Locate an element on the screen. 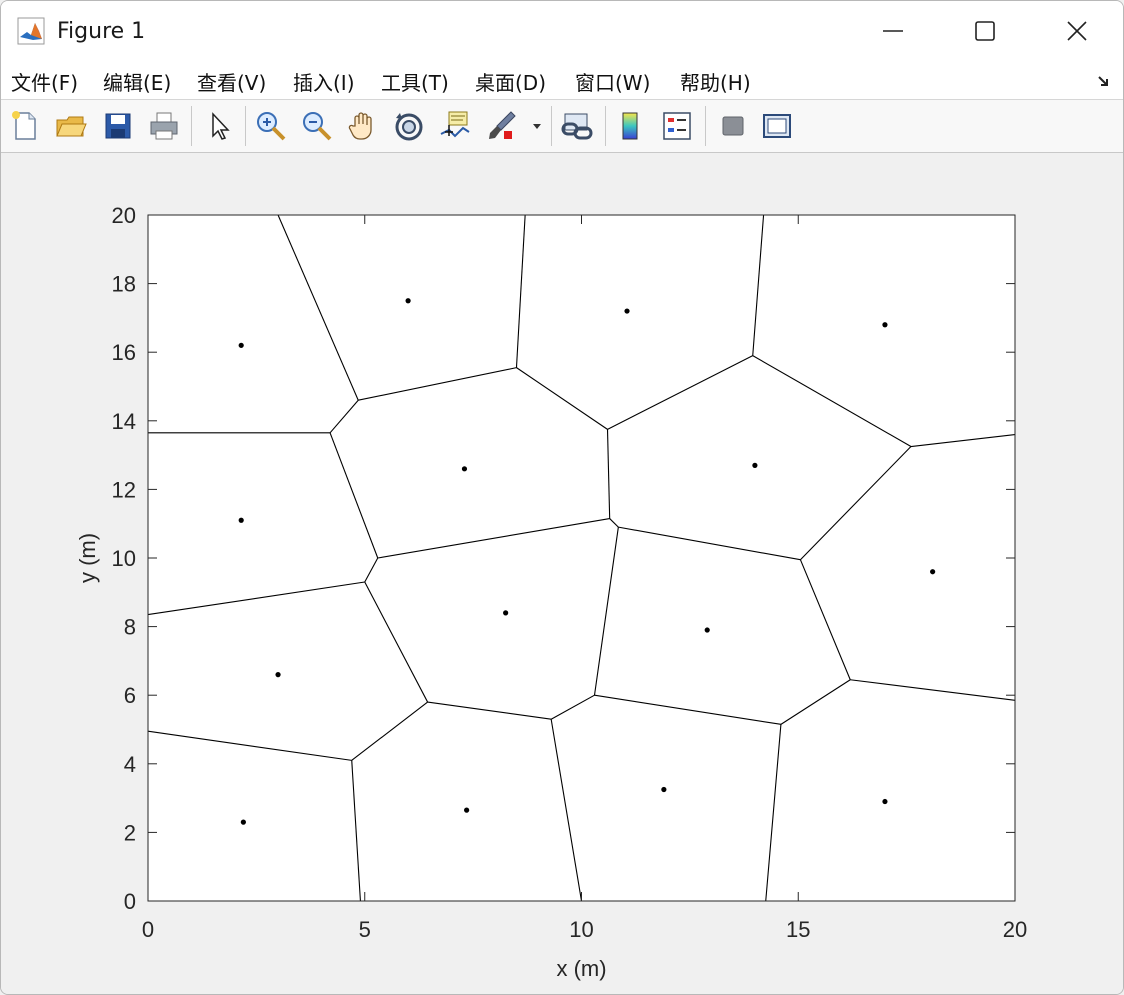 This screenshot has width=1124, height=995. new-figure-button is located at coordinates (25, 126).